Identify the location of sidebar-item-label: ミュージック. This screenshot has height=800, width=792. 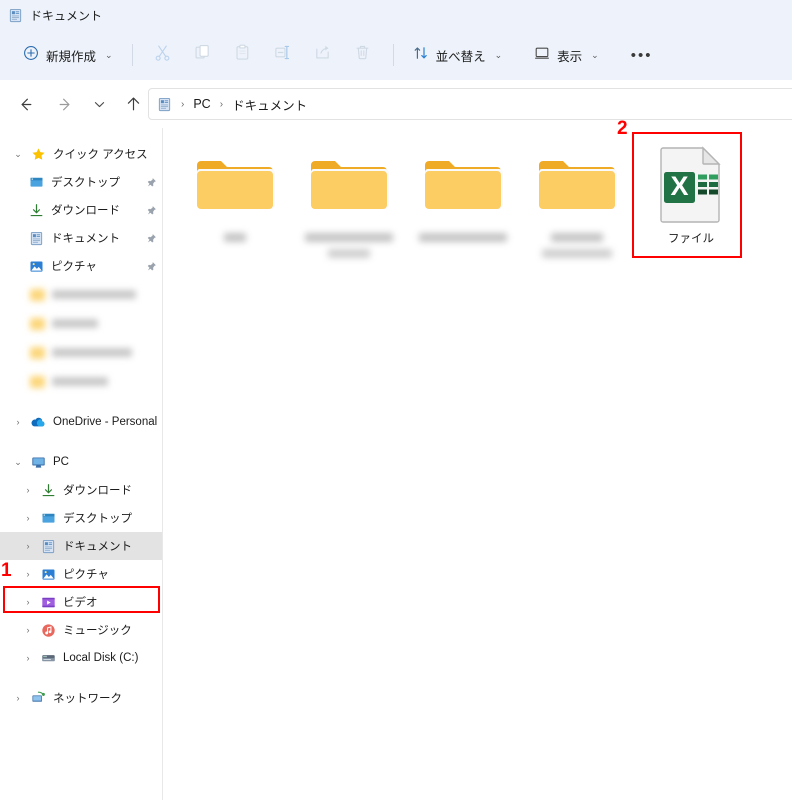
(97, 631).